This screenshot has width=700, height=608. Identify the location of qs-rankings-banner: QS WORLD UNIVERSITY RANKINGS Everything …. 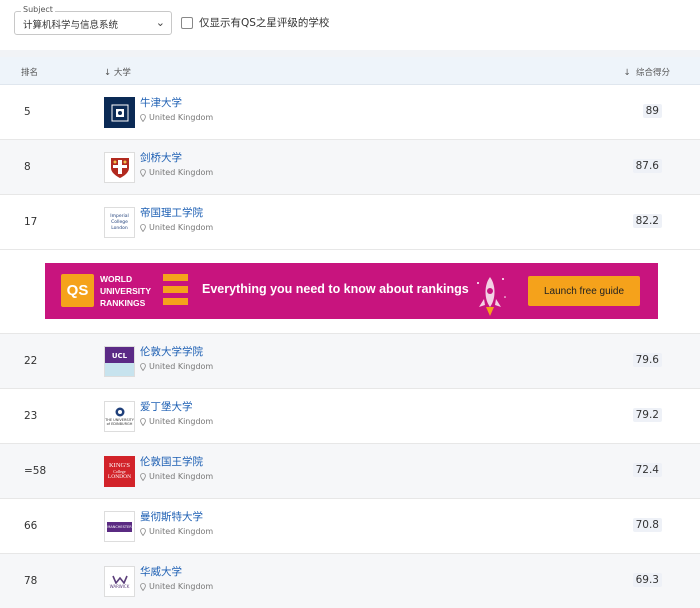
(351, 291).